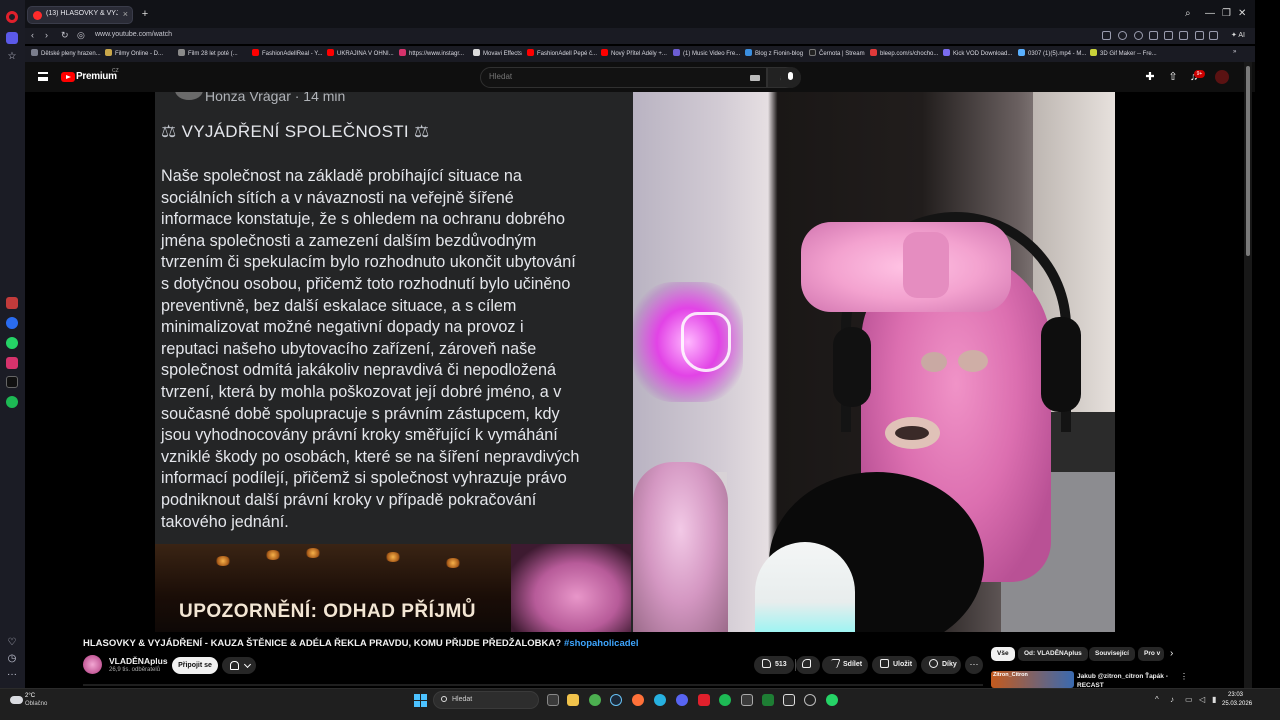 The height and width of the screenshot is (720, 1280). What do you see at coordinates (16, 700) in the screenshot?
I see `cloud-icon` at bounding box center [16, 700].